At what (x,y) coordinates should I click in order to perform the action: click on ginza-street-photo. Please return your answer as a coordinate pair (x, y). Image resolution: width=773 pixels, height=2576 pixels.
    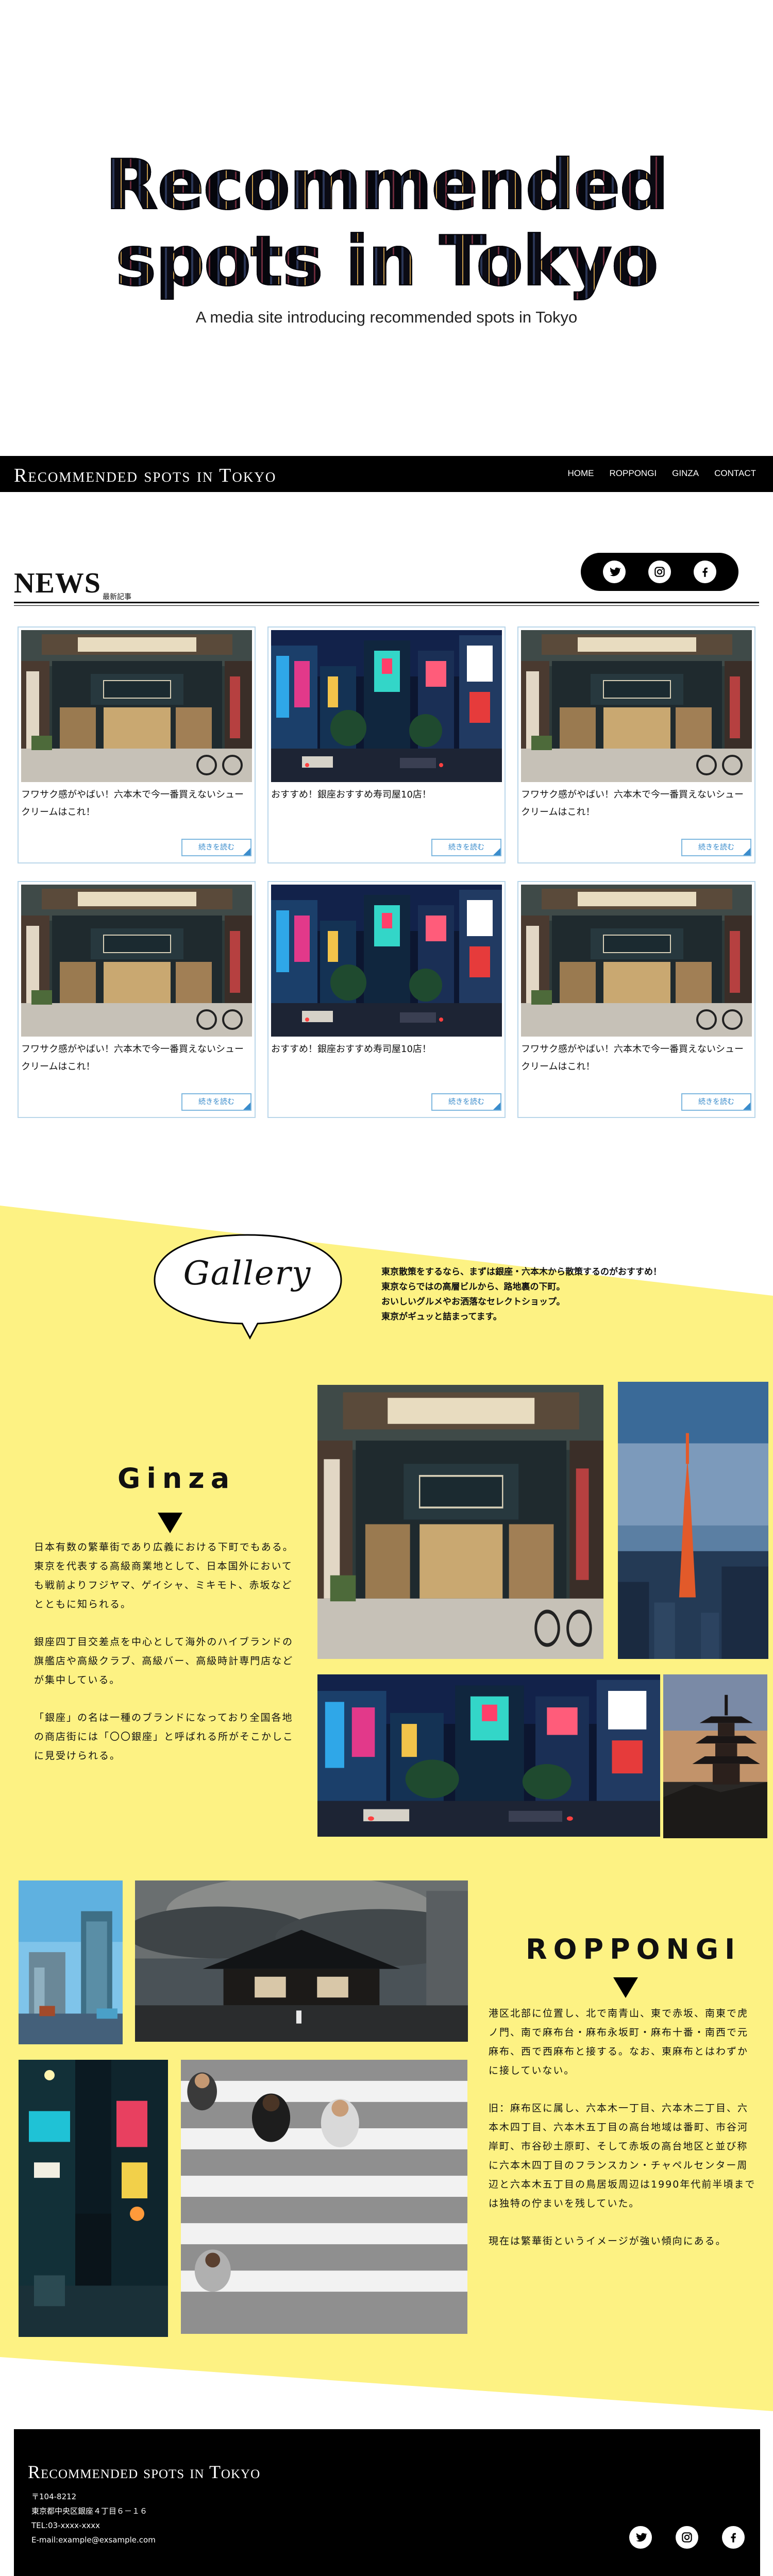
    Looking at the image, I should click on (488, 1755).